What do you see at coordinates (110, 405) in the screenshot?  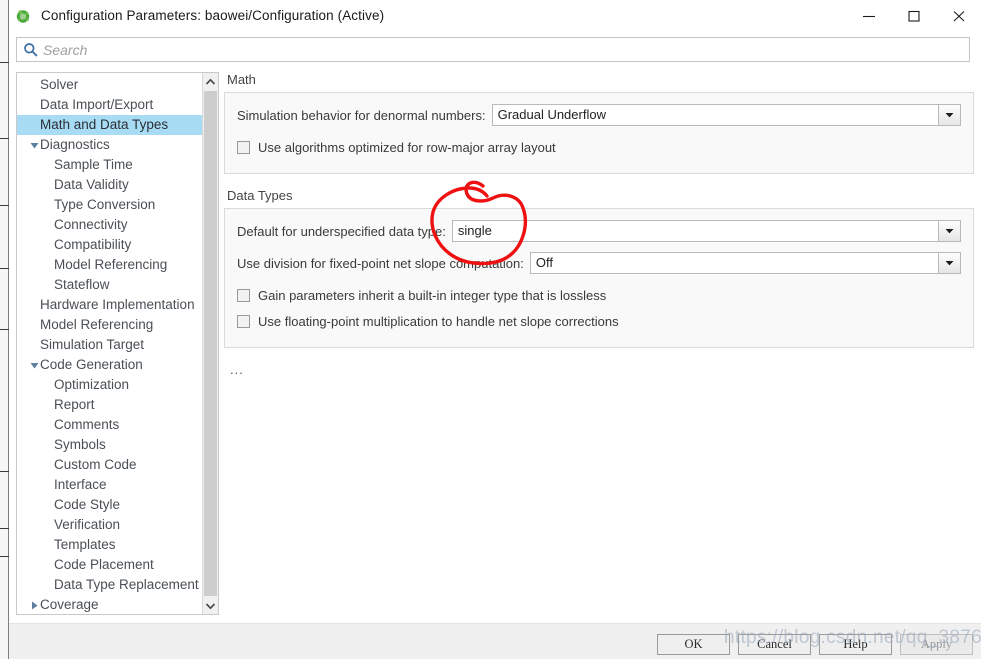 I see `sidebar-item-report: Report` at bounding box center [110, 405].